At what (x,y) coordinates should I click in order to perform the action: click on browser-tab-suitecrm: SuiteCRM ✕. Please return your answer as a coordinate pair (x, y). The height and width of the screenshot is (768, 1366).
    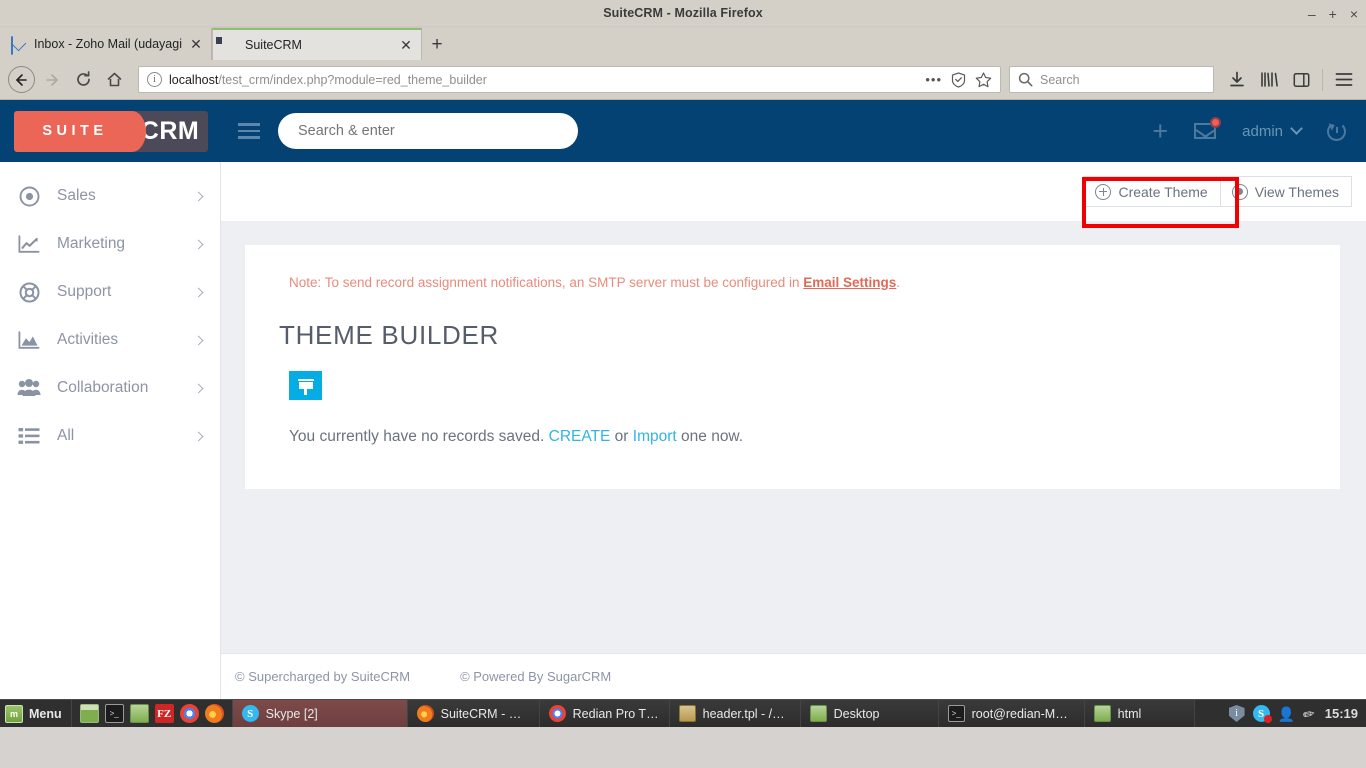
    Looking at the image, I should click on (317, 44).